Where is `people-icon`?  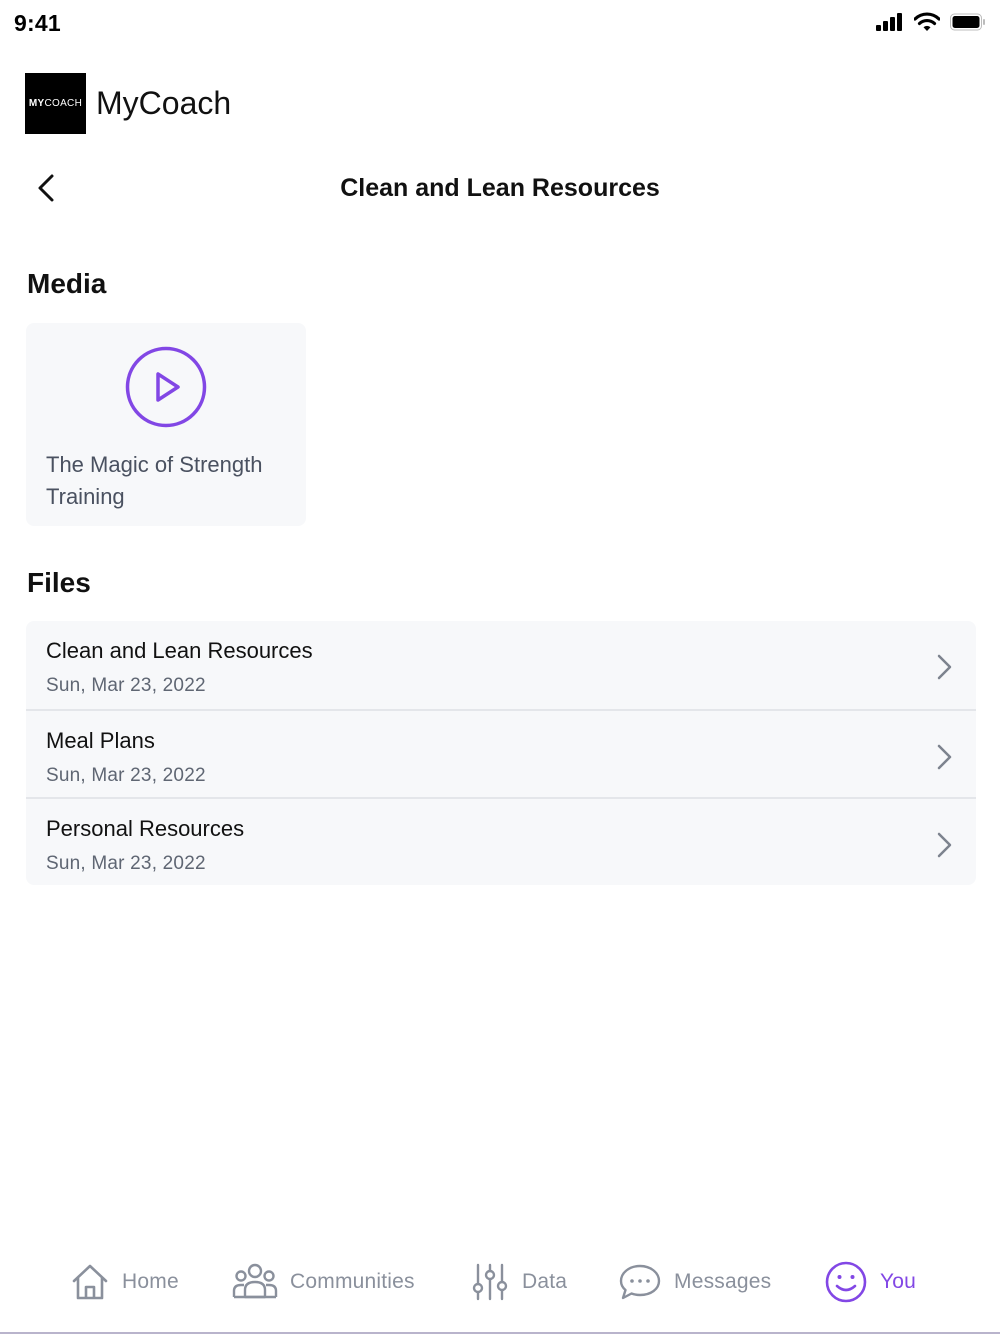
people-icon is located at coordinates (255, 1281).